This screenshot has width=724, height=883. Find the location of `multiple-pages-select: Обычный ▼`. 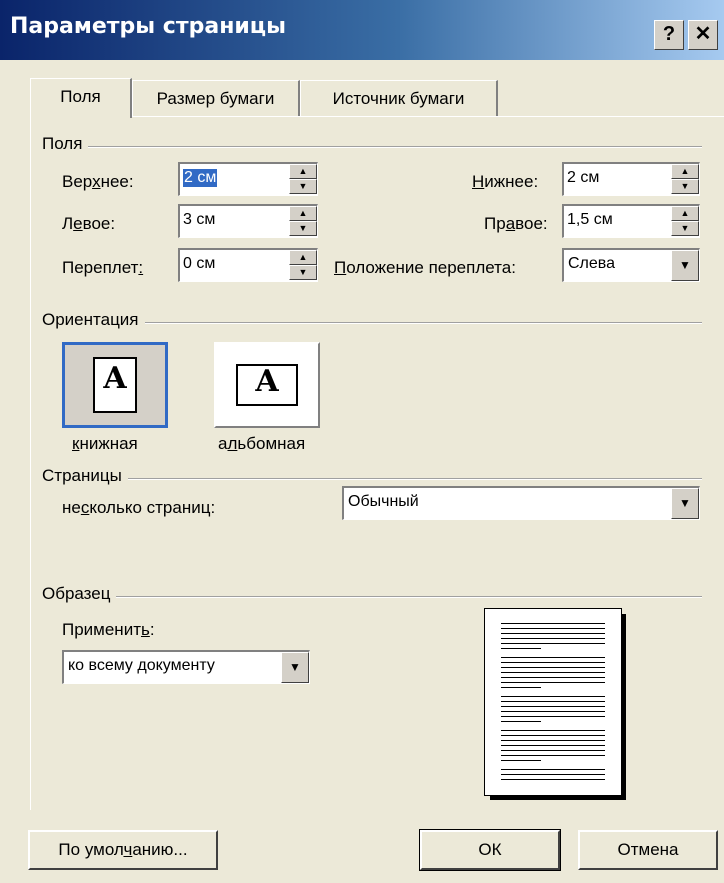

multiple-pages-select: Обычный ▼ is located at coordinates (521, 503).